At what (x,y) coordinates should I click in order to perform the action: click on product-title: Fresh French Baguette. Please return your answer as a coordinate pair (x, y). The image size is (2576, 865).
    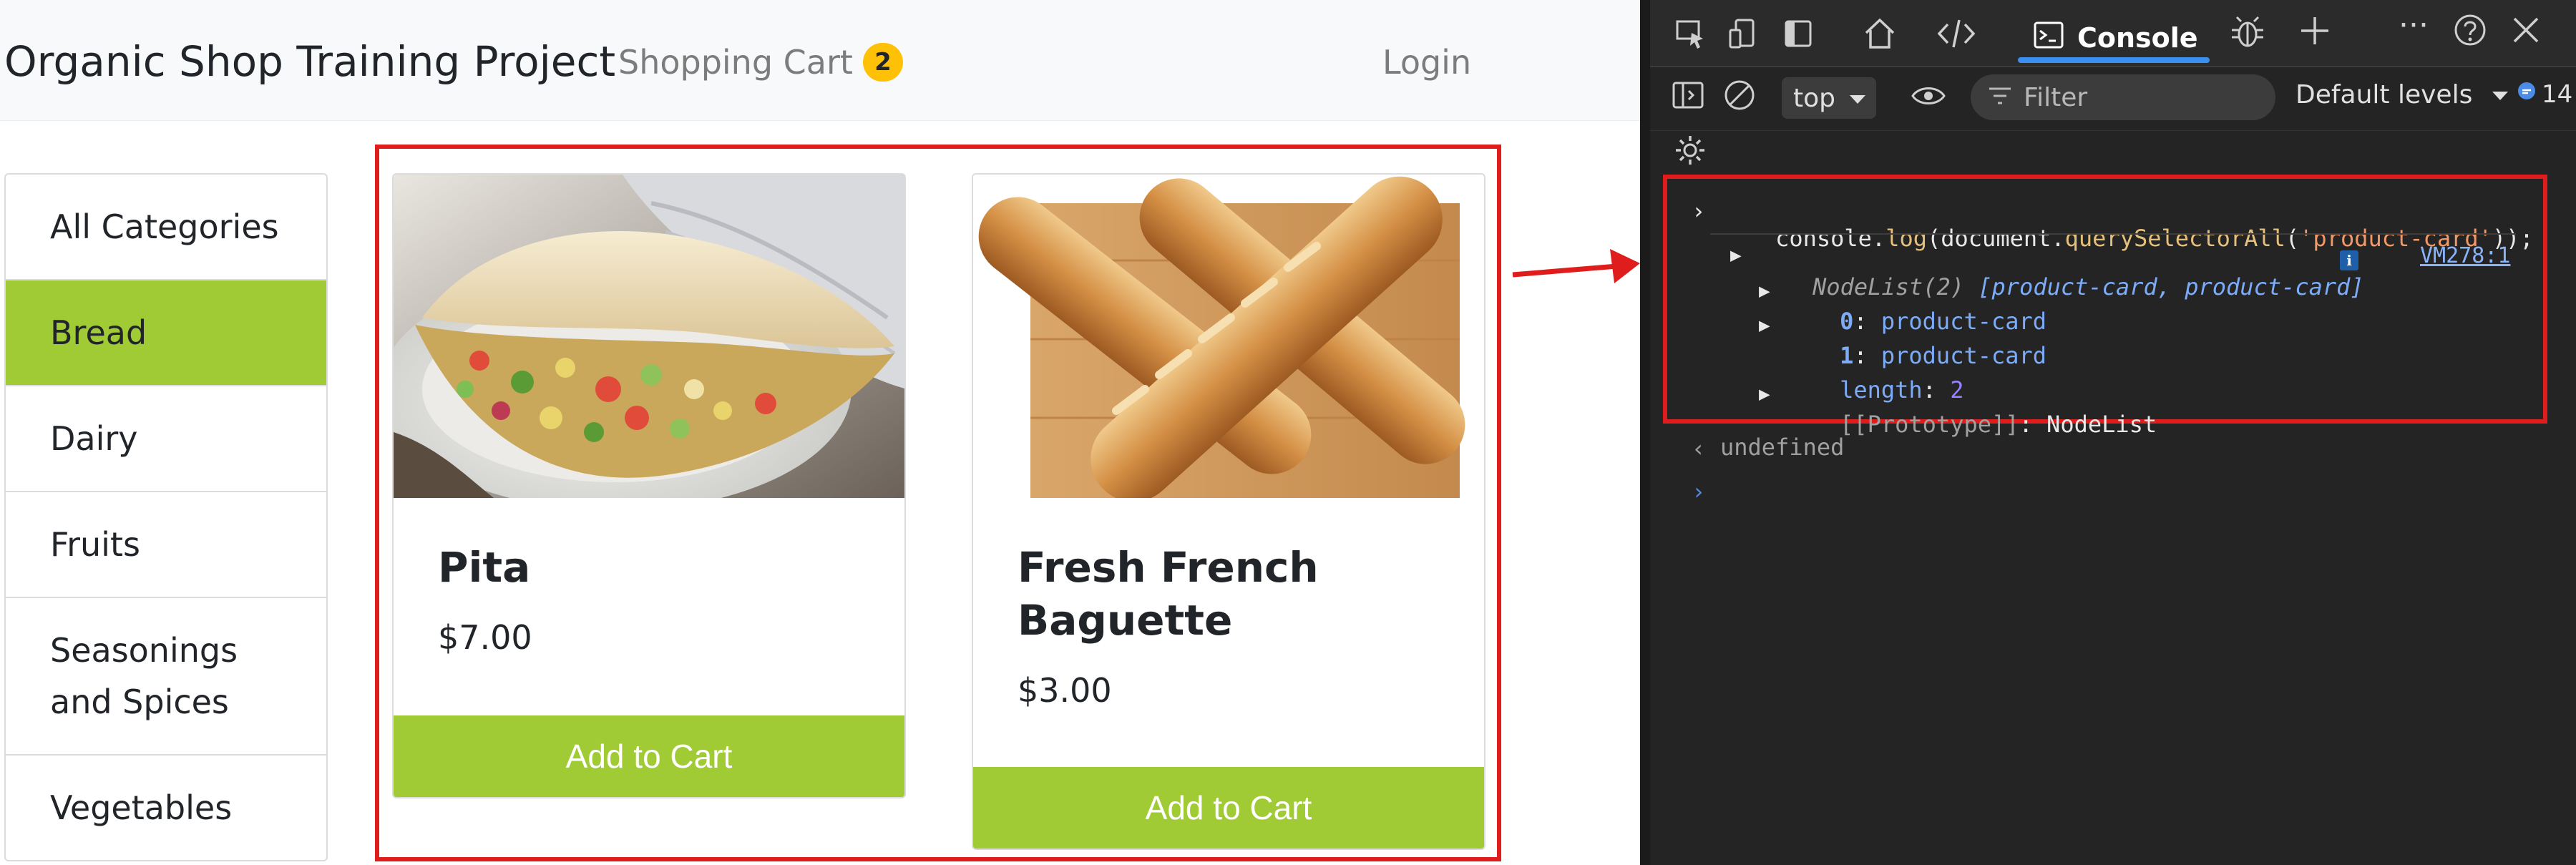
    Looking at the image, I should click on (1168, 594).